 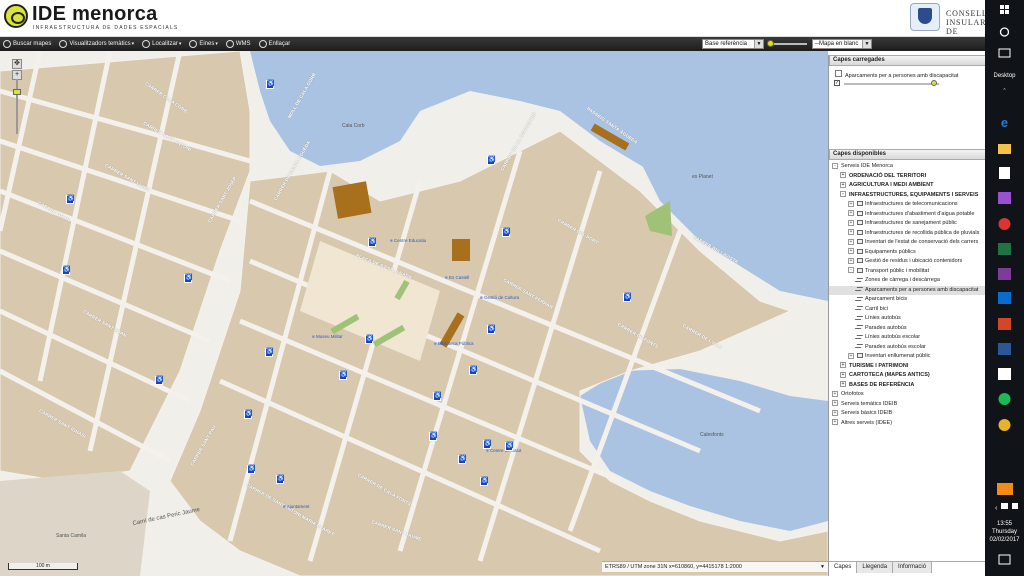 I want to click on layer-tree-item: + BASES DE REFERÈNCIA, so click(x=907, y=386).